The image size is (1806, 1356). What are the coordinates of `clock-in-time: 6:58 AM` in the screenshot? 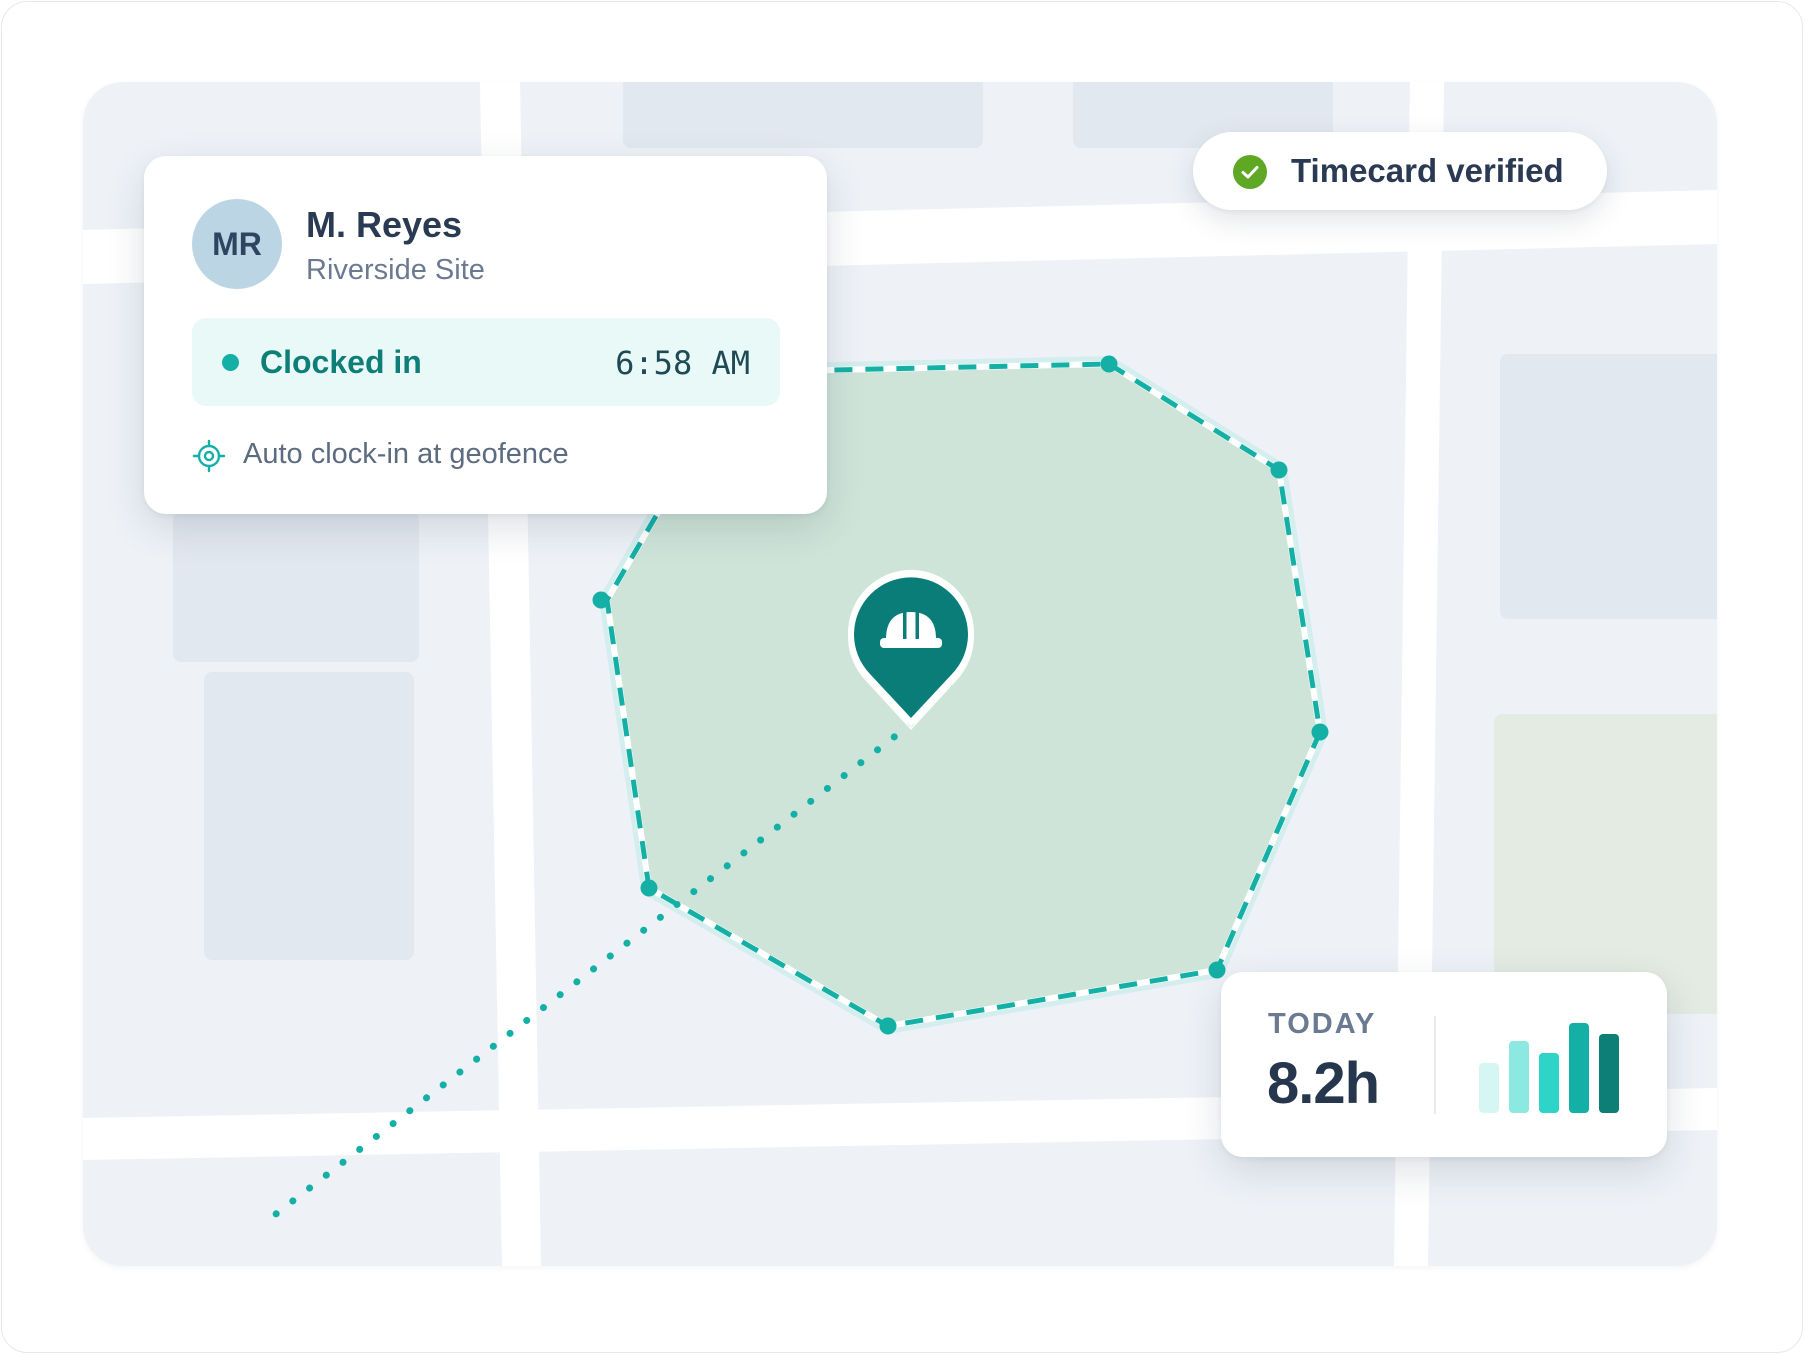 It's located at (682, 363).